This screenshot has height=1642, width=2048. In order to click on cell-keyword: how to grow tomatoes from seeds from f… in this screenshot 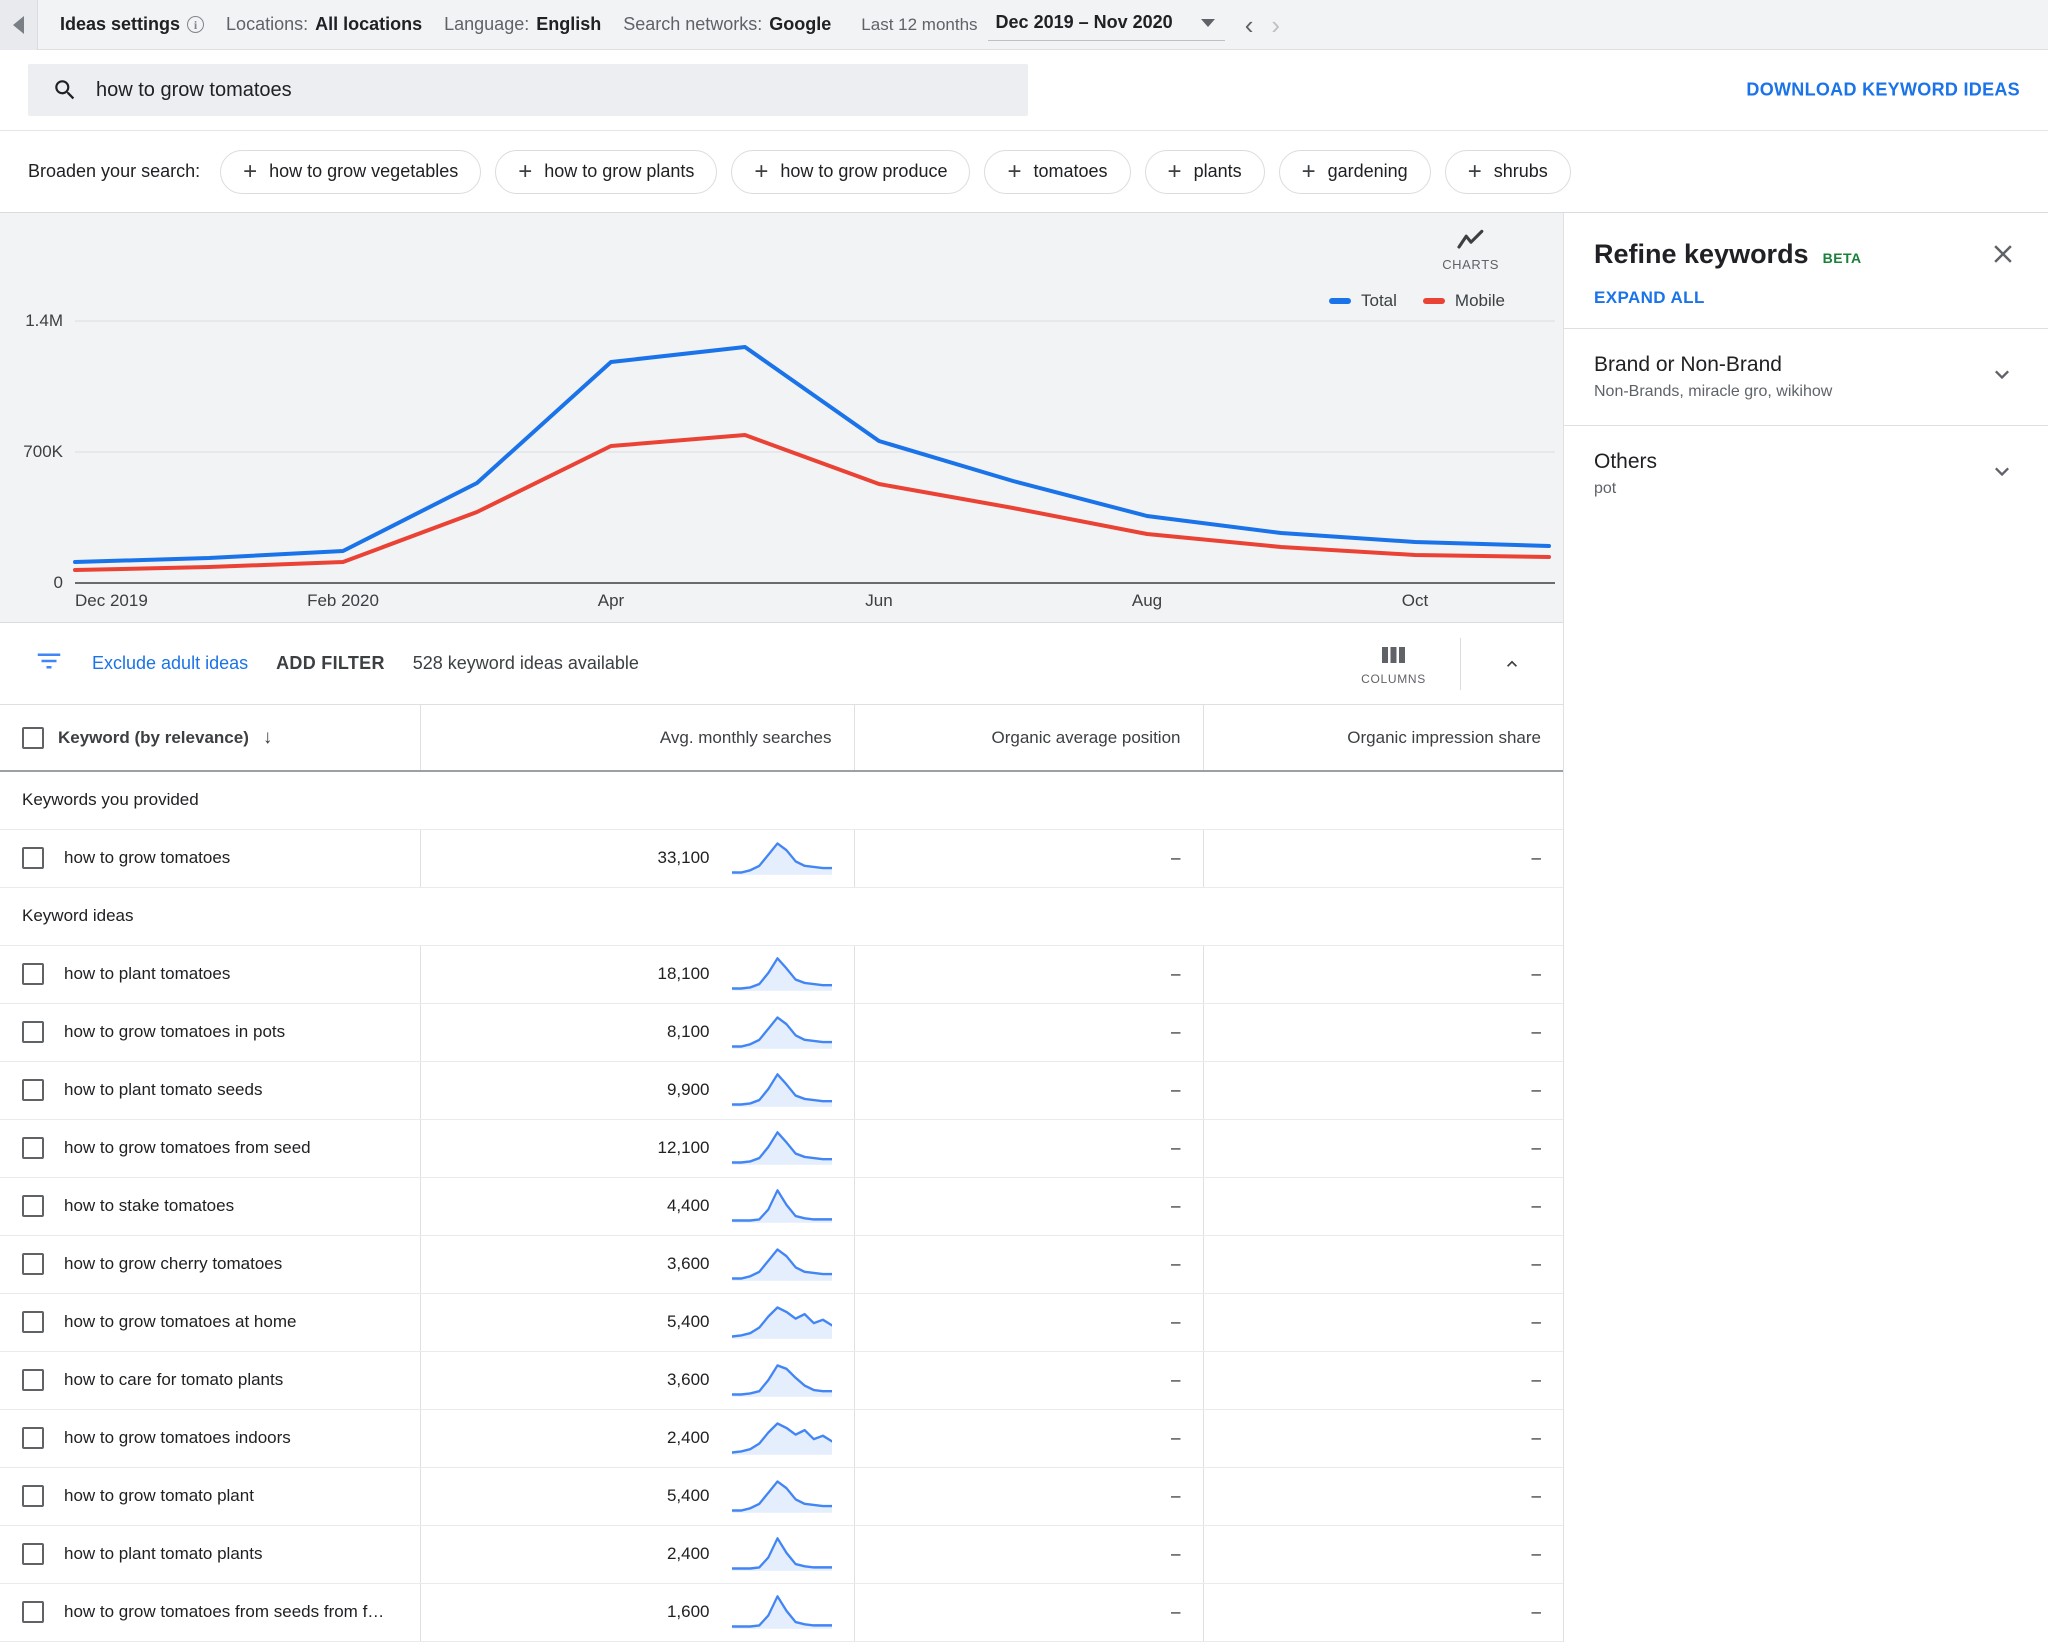, I will do `click(210, 1612)`.